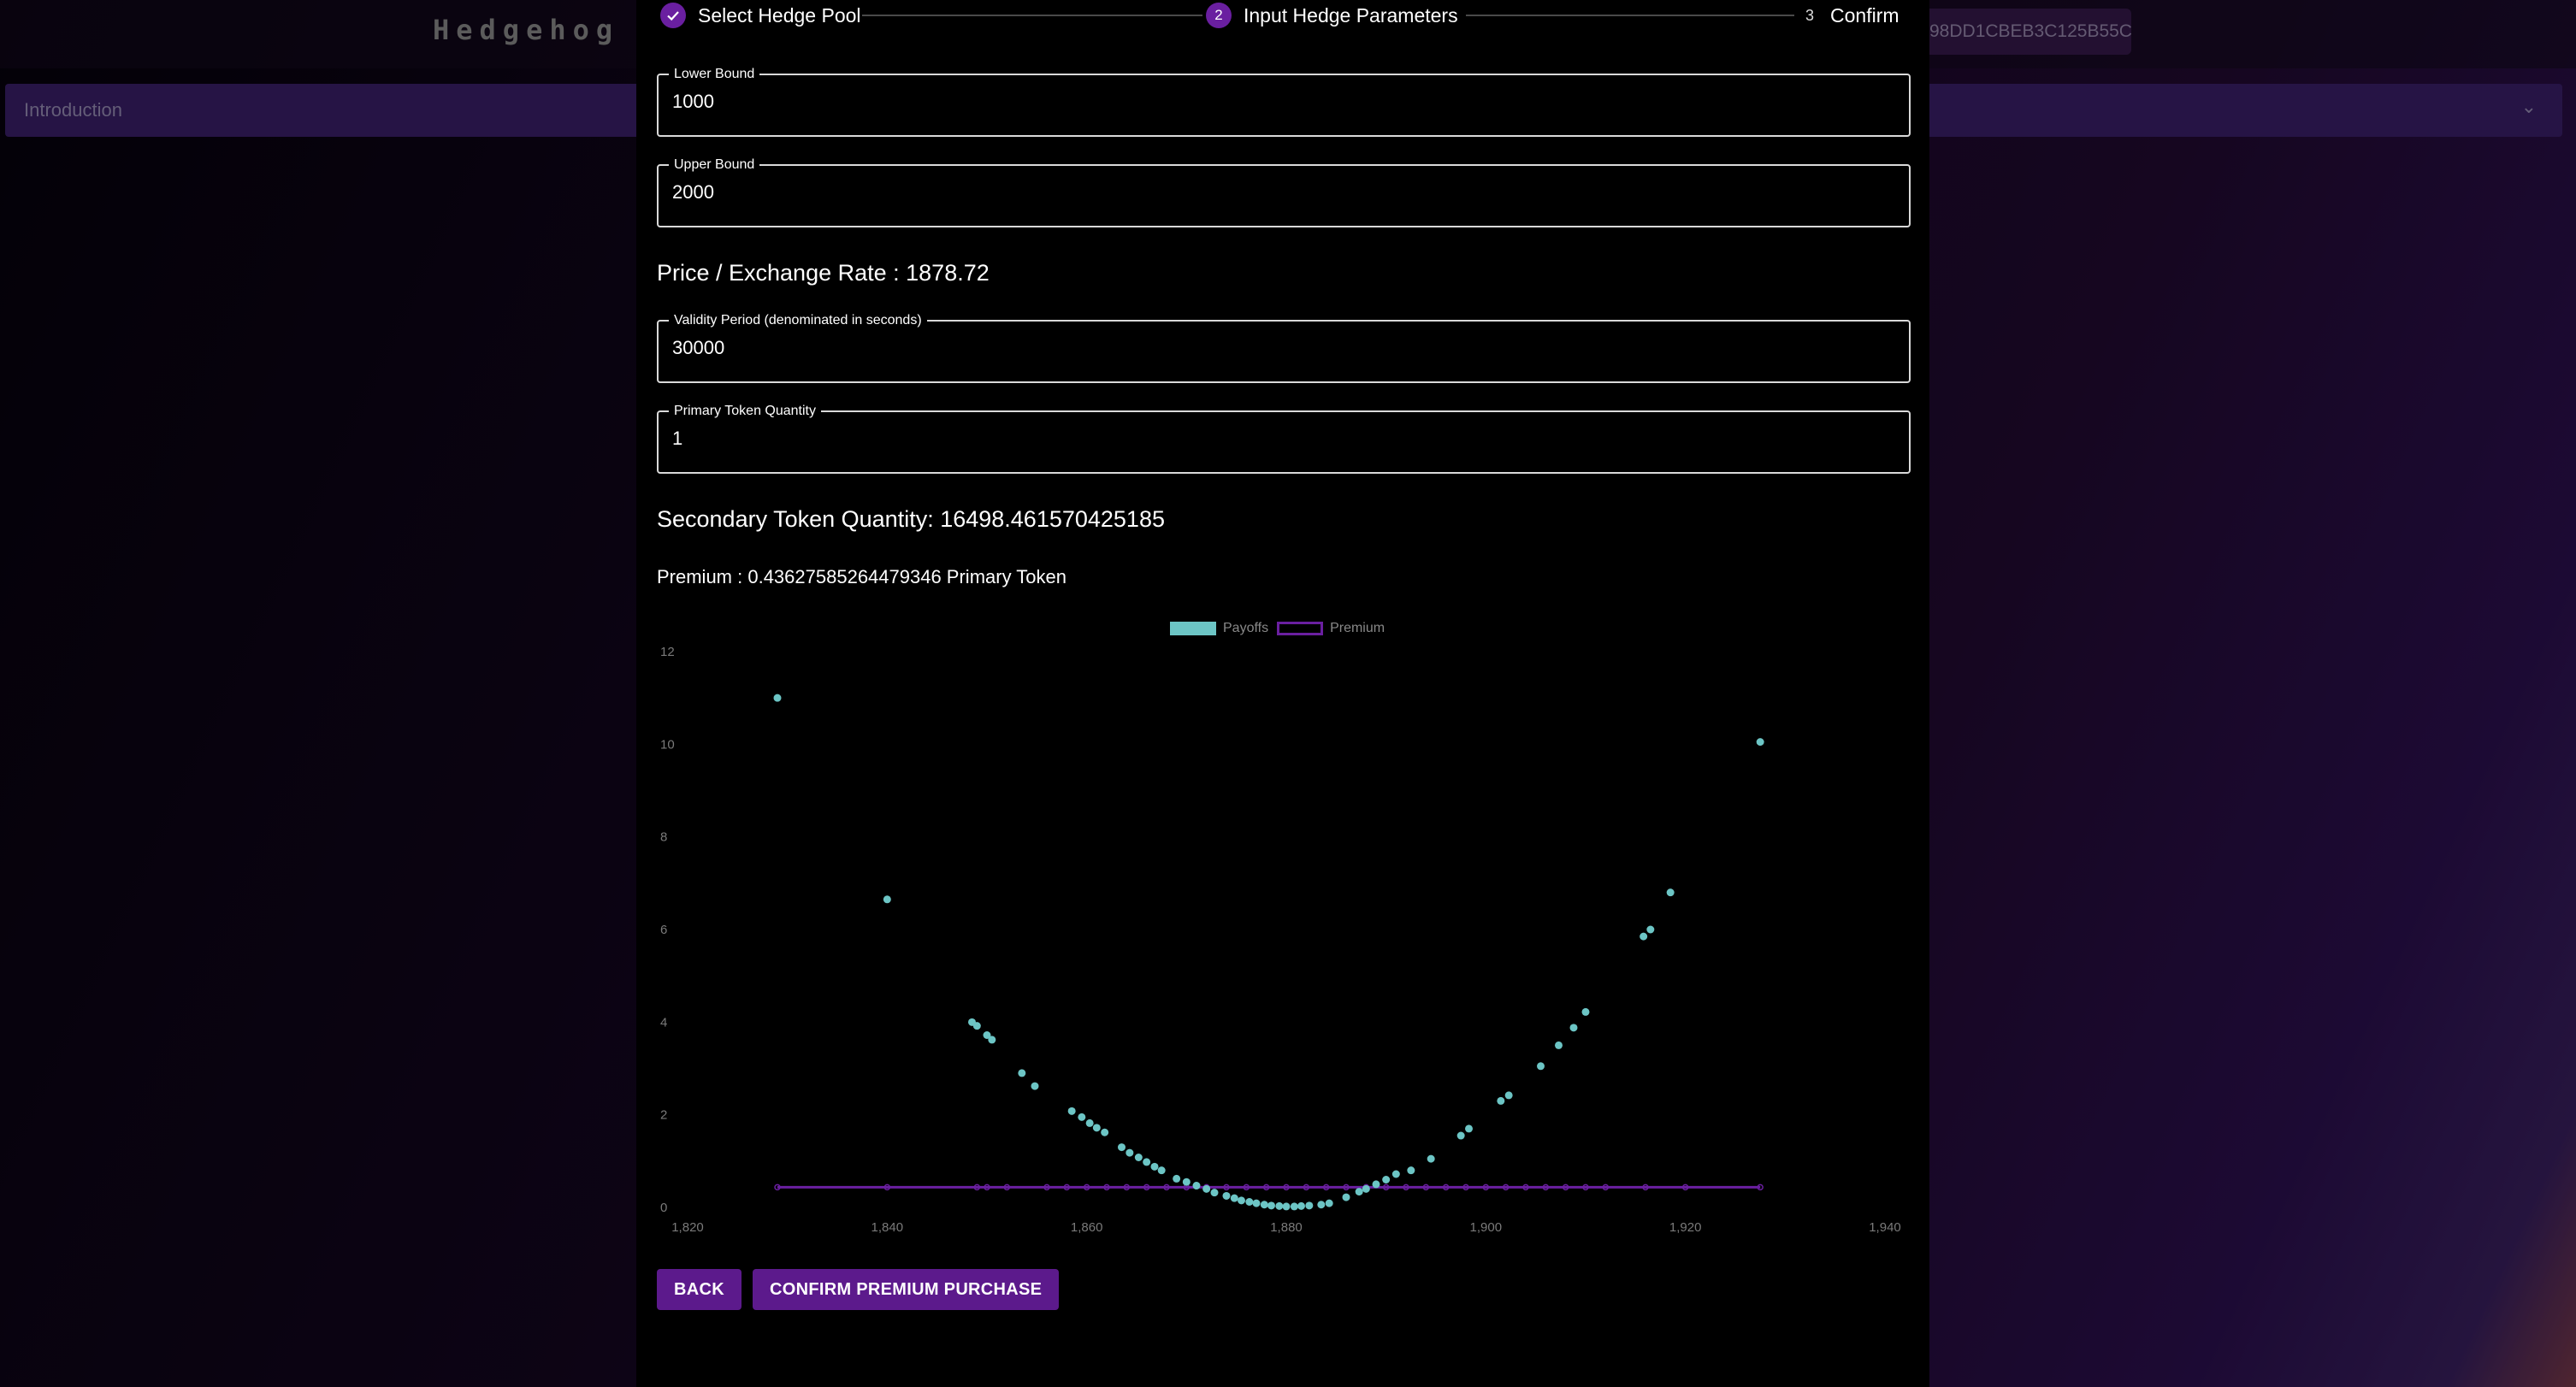 The height and width of the screenshot is (1387, 2576). I want to click on primary-token-quantity-field: Primary Token Quantity, so click(1284, 438).